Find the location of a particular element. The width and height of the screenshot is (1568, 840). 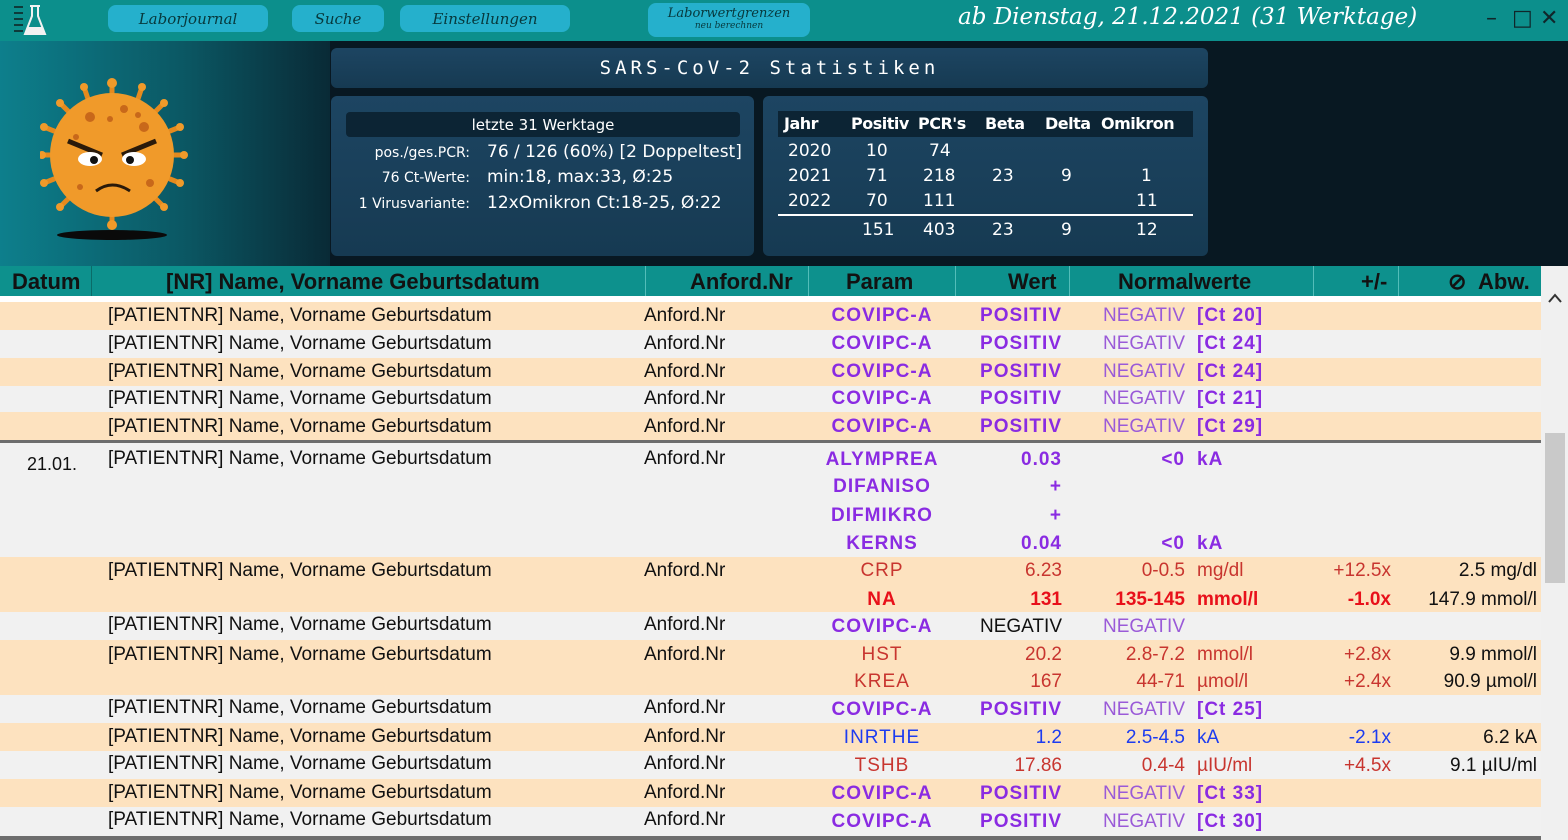

col-header-name: [NR] Name, Vorname Geburtsdatum is located at coordinates (353, 282).